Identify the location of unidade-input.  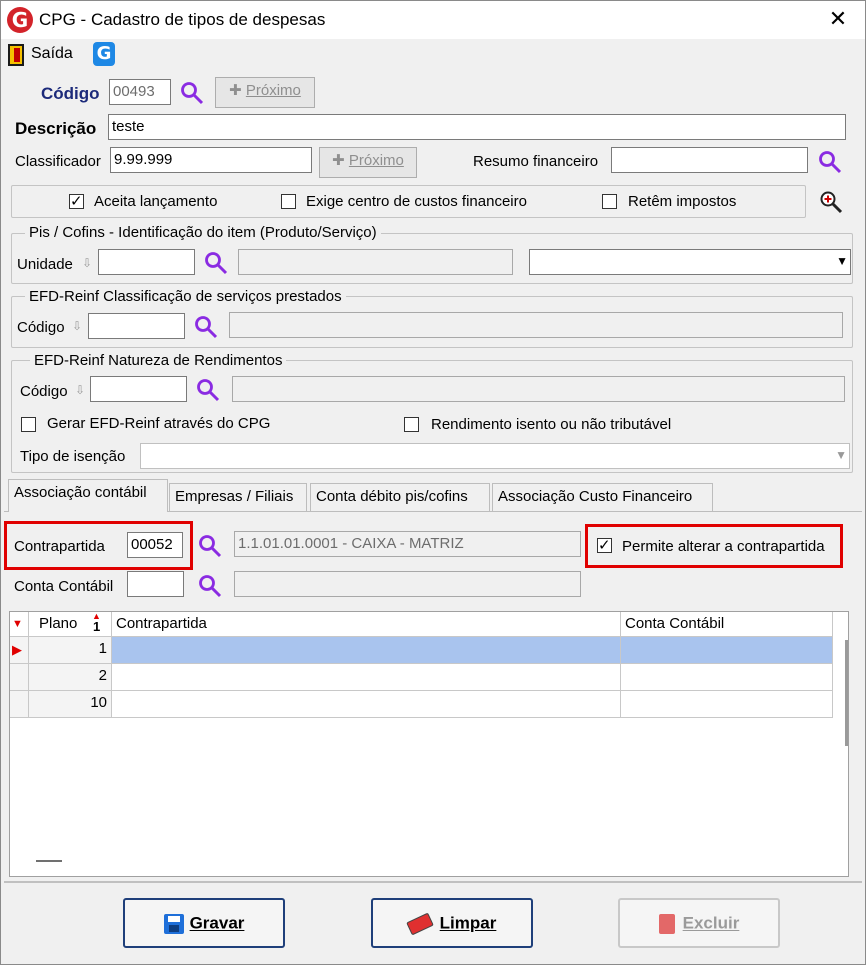
(146, 262).